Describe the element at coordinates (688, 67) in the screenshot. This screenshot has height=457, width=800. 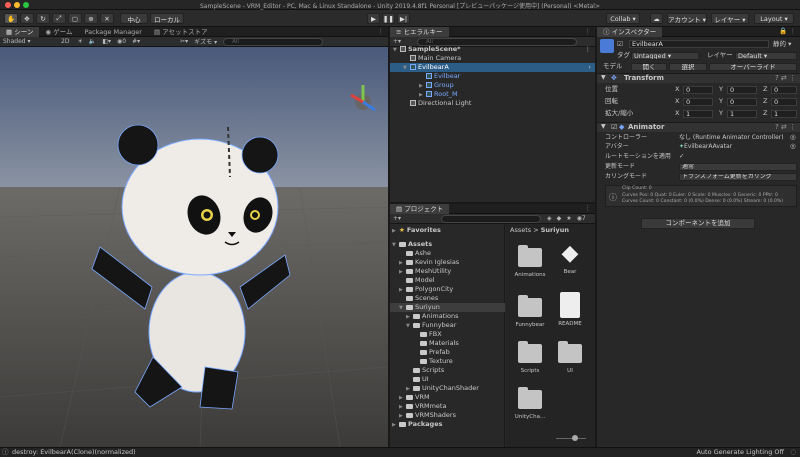
I see `select-button: 選択` at that location.